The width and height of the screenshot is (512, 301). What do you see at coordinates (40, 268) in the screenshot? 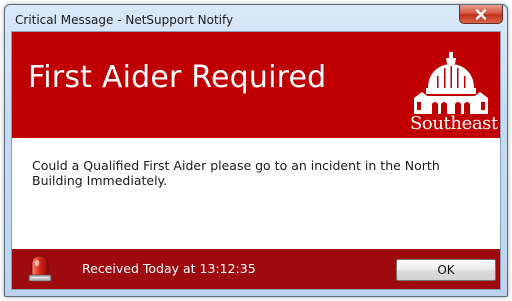
I see `red-siren-icon` at bounding box center [40, 268].